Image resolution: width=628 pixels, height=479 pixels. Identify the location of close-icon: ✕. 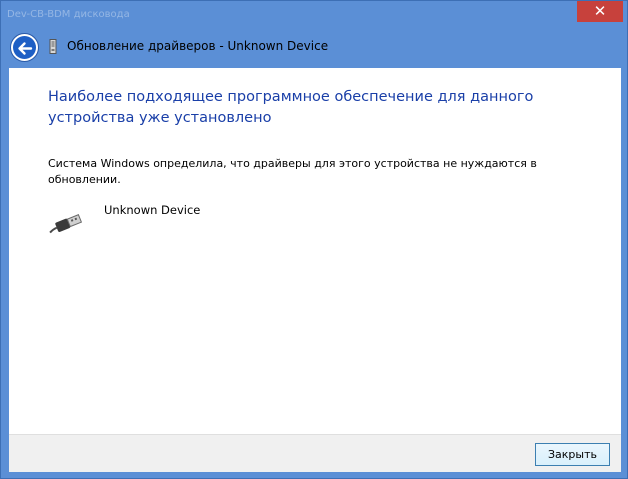
(600, 11).